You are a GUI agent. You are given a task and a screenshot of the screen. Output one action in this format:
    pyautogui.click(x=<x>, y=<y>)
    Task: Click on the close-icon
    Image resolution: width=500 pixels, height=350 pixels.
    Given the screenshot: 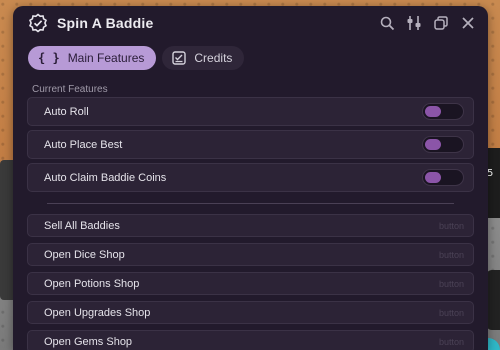 What is the action you would take?
    pyautogui.click(x=468, y=23)
    